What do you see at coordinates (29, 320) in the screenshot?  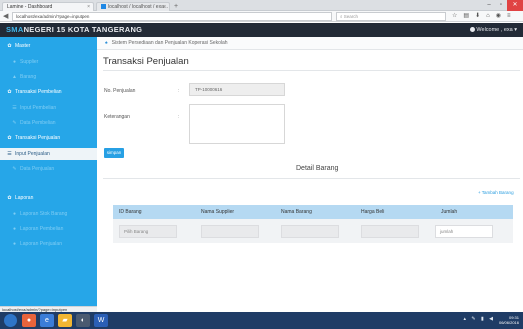 I see `firefox-icon: ●` at bounding box center [29, 320].